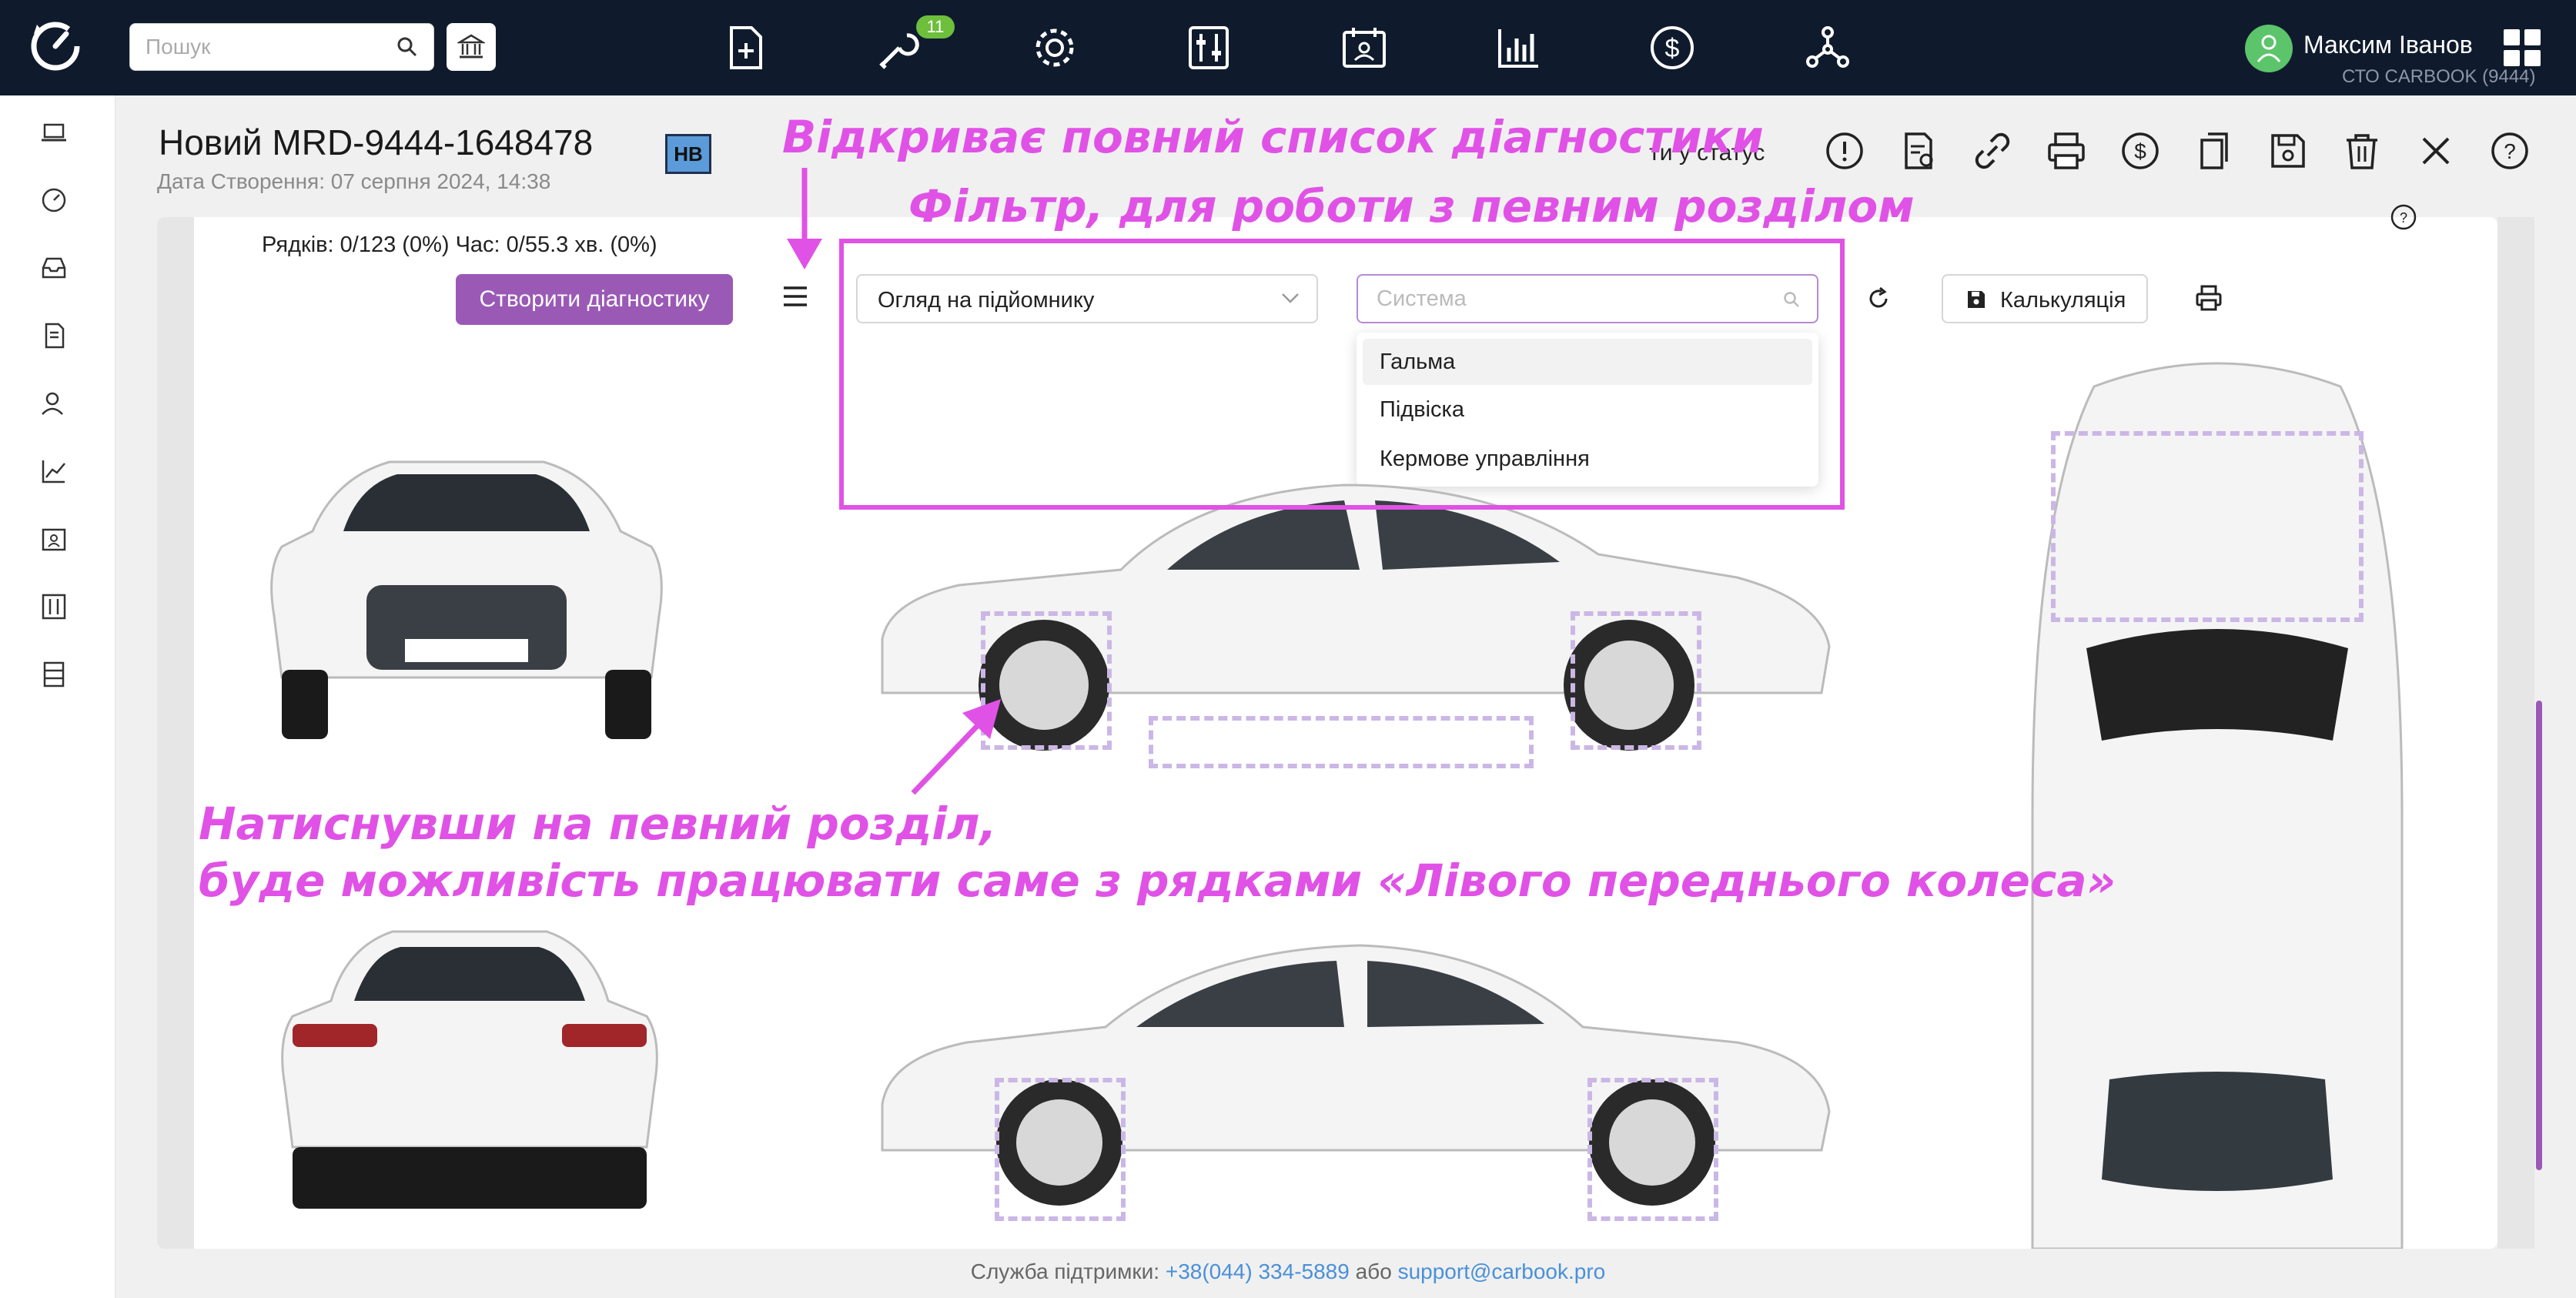 The height and width of the screenshot is (1298, 2576). I want to click on user-organization: СТО CARBOOK (9444), so click(2439, 76).